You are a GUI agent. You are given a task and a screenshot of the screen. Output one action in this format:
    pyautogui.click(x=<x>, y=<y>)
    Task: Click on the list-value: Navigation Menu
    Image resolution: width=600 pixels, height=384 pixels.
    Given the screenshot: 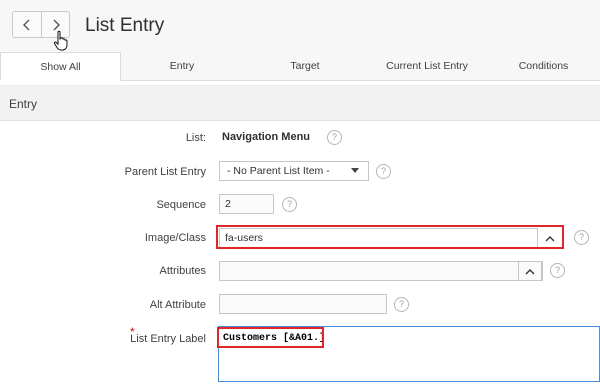 What is the action you would take?
    pyautogui.click(x=266, y=137)
    